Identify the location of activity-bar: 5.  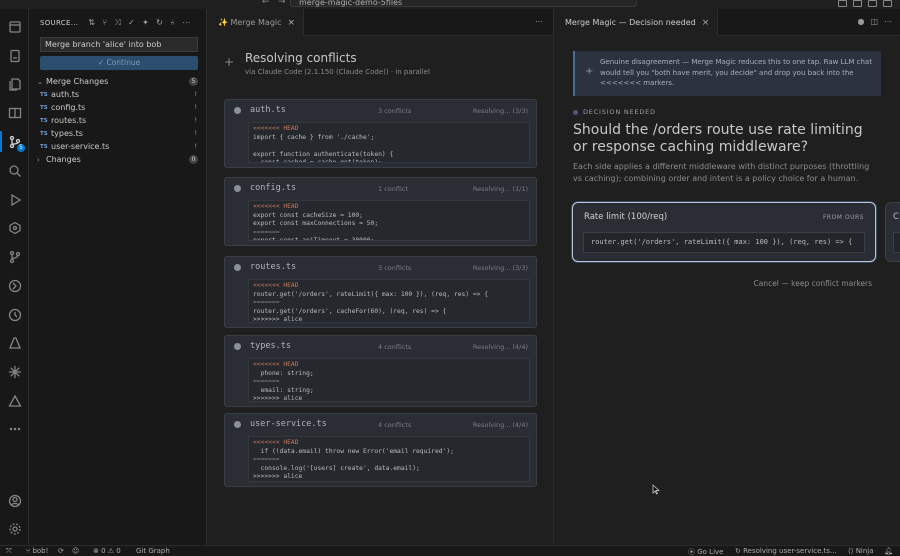
(14, 277).